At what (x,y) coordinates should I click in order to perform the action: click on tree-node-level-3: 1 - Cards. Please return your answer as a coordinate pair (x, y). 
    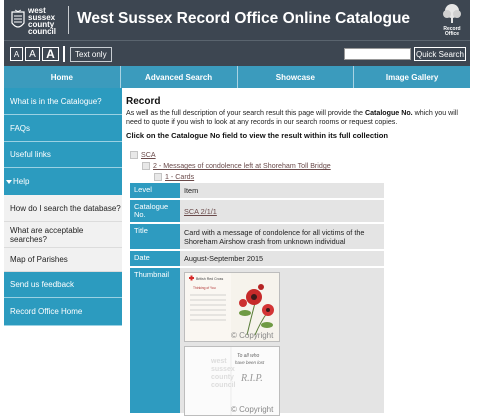
    Looking at the image, I should click on (174, 177).